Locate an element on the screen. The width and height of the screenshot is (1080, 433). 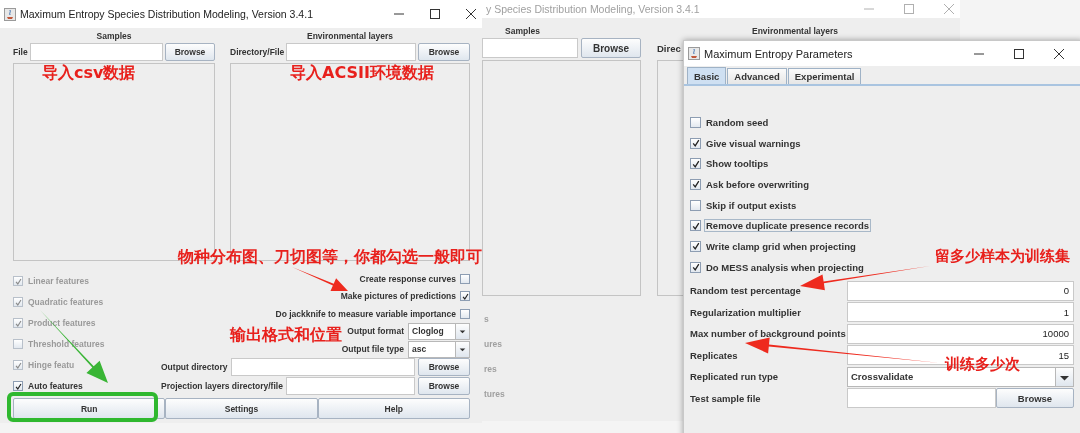
feature-label: res is located at coordinates (490, 369).